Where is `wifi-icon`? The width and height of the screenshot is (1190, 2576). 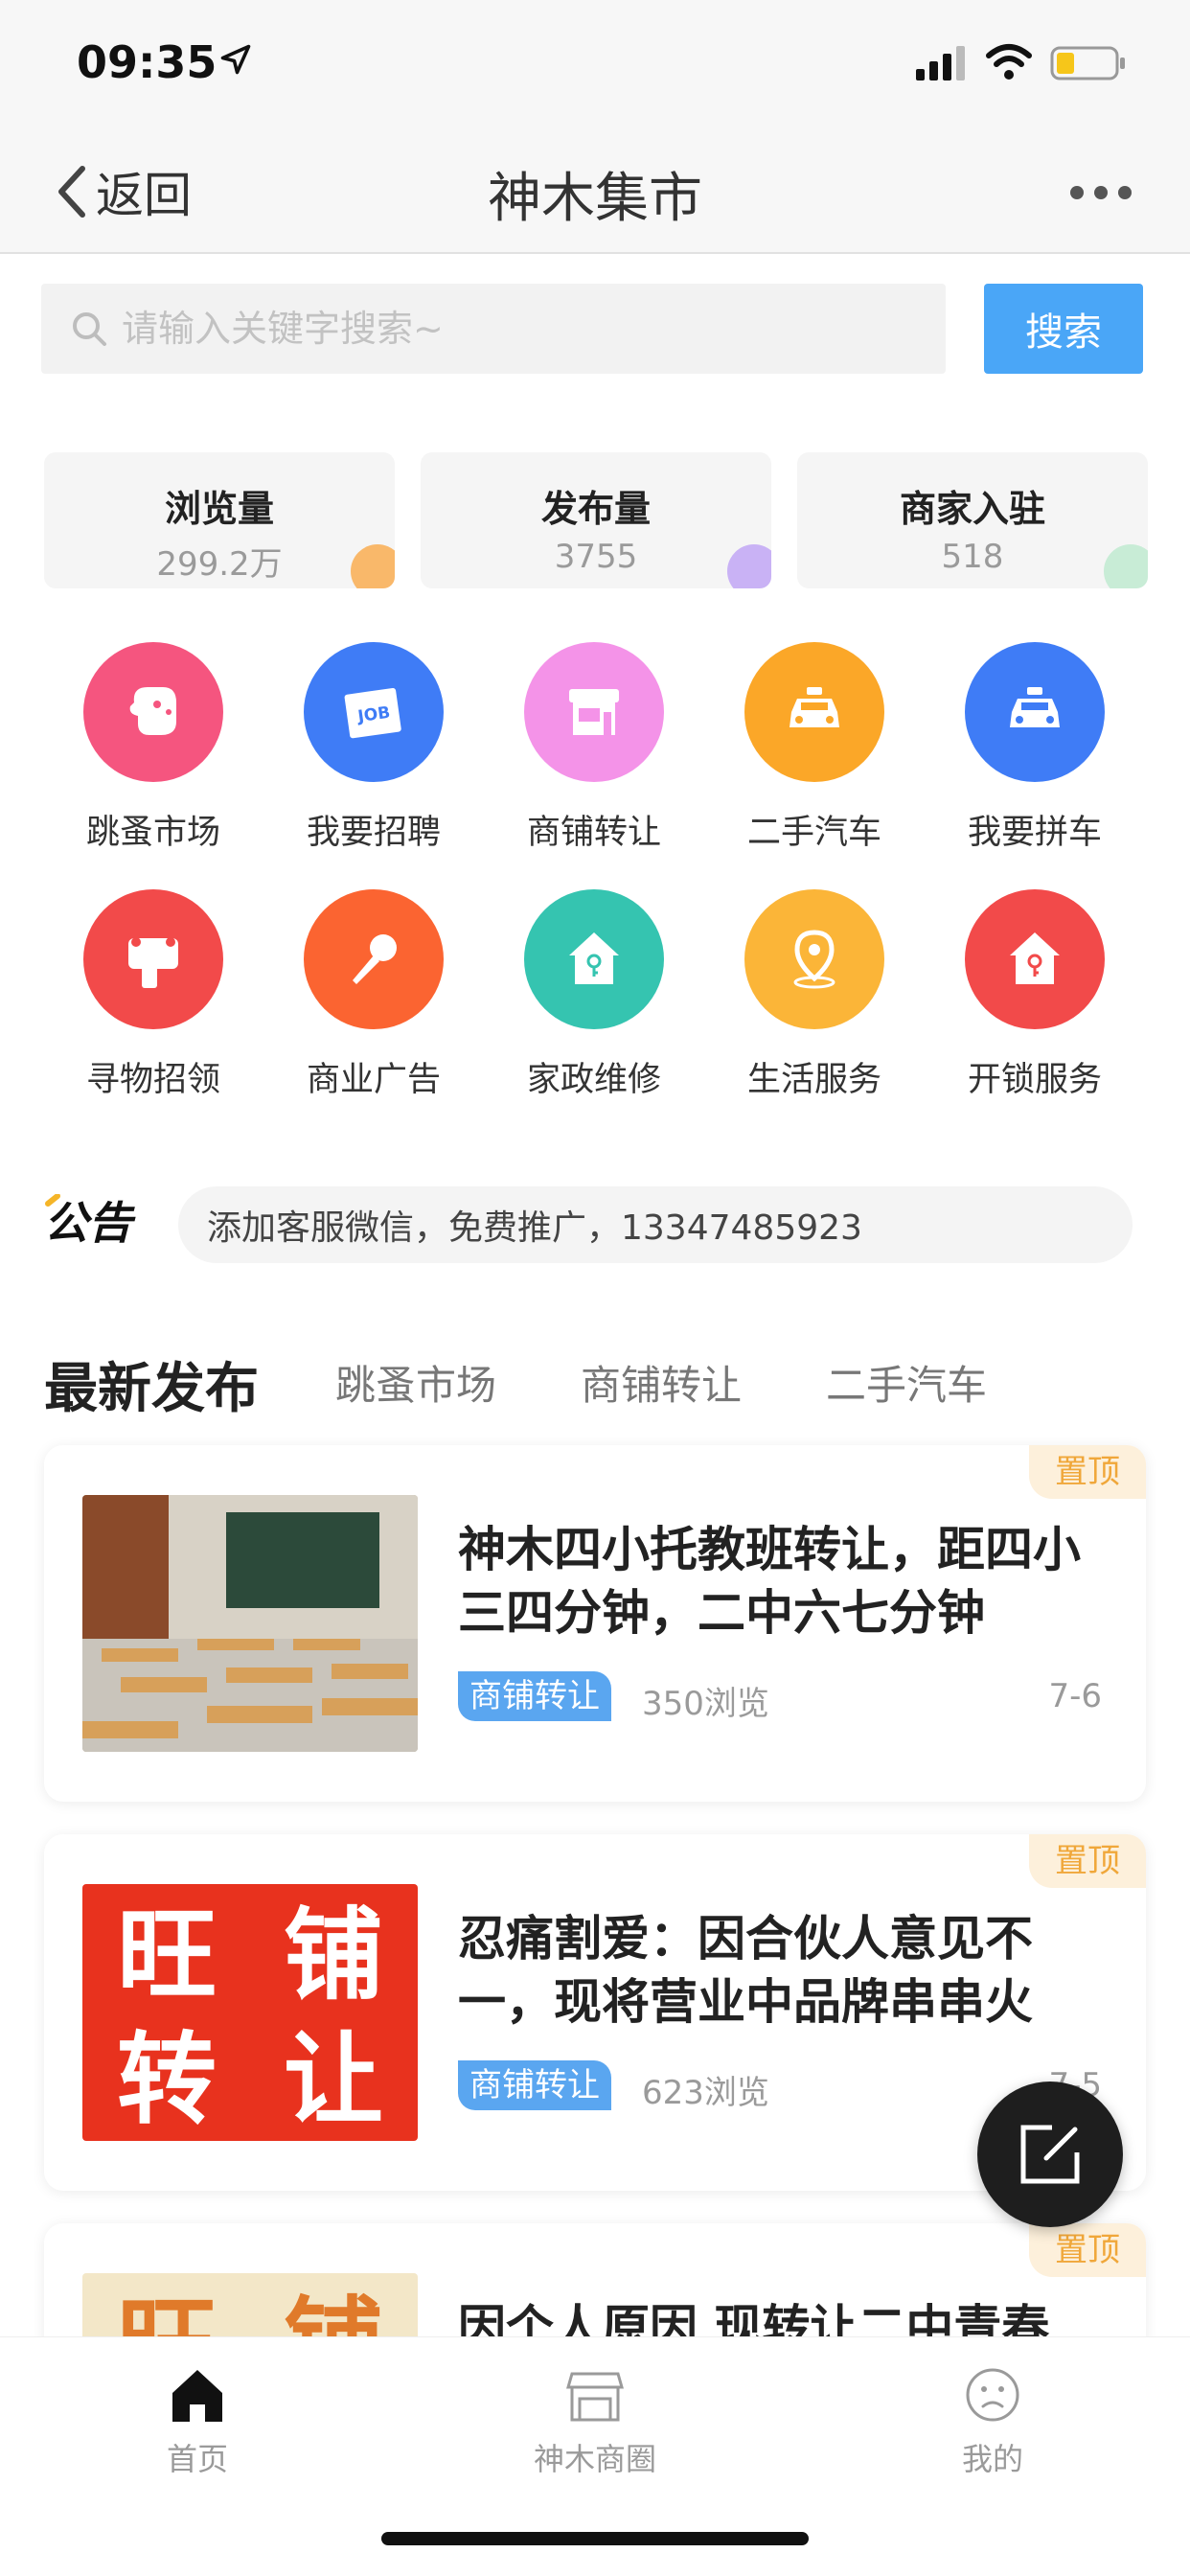 wifi-icon is located at coordinates (1009, 62).